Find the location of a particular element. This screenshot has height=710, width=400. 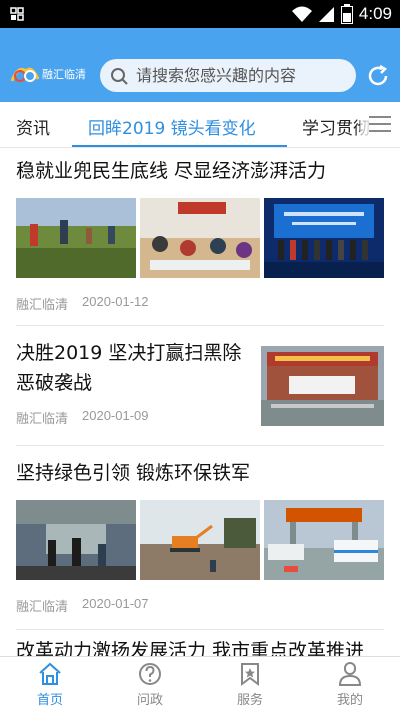

news-image-stage is located at coordinates (324, 238).